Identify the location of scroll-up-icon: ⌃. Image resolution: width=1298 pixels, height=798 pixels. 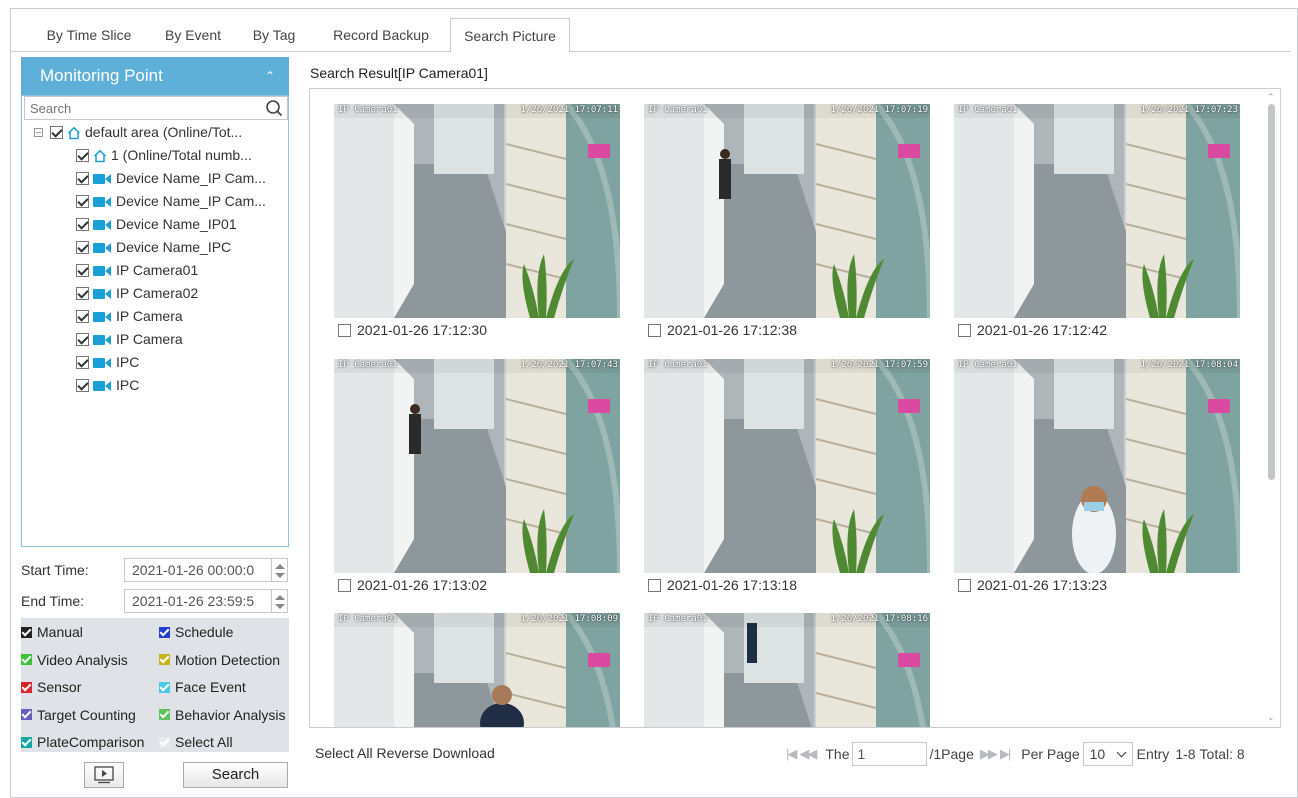
(1271, 97).